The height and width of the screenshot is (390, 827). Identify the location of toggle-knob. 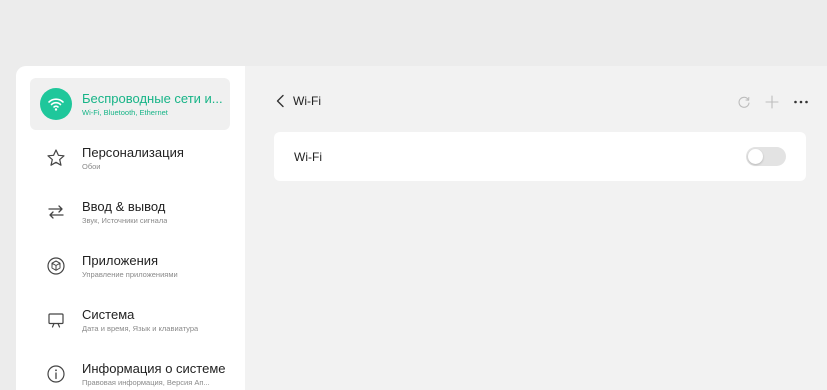
(755, 156).